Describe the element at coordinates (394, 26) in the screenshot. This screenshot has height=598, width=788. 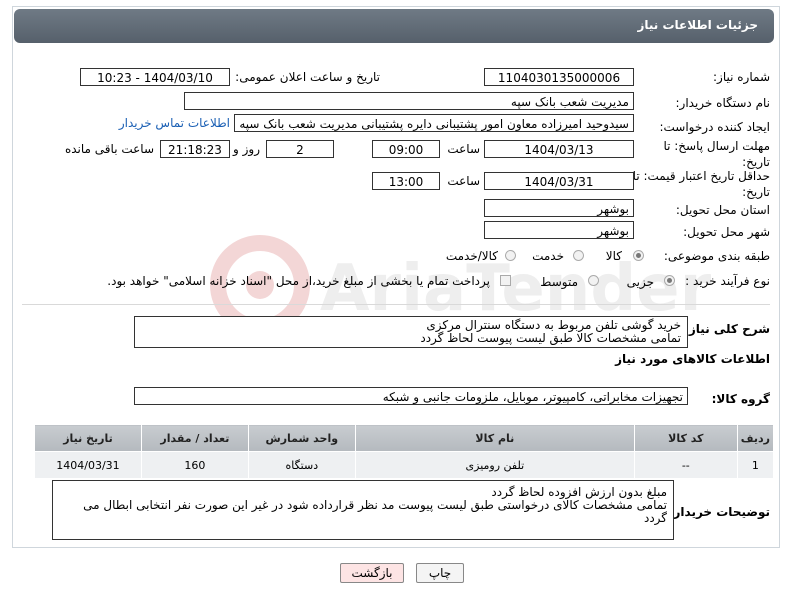
I see `panel-header: جزئیات اطلاعات نیاز` at that location.